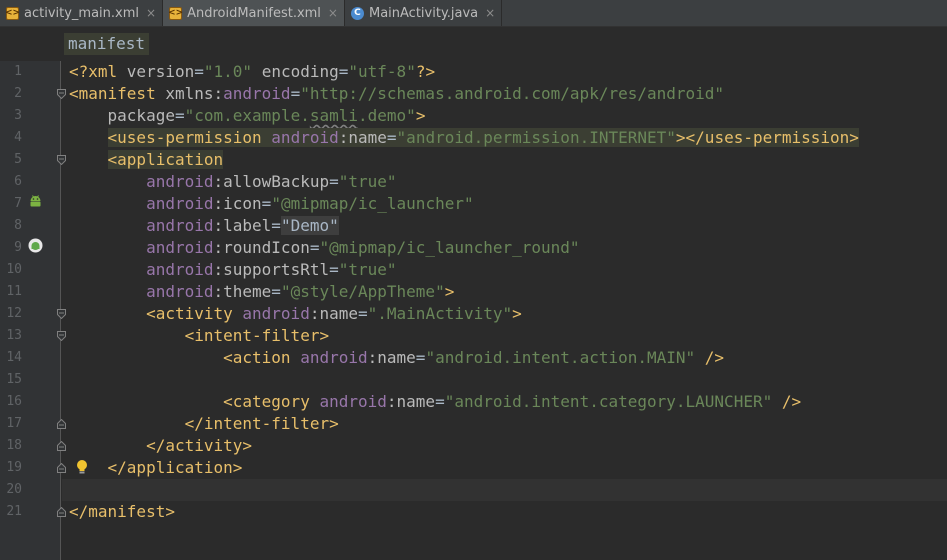  Describe the element at coordinates (252, 71) in the screenshot. I see `code-line-1: <?xml version="1.0" encoding="utf-8"?>` at that location.